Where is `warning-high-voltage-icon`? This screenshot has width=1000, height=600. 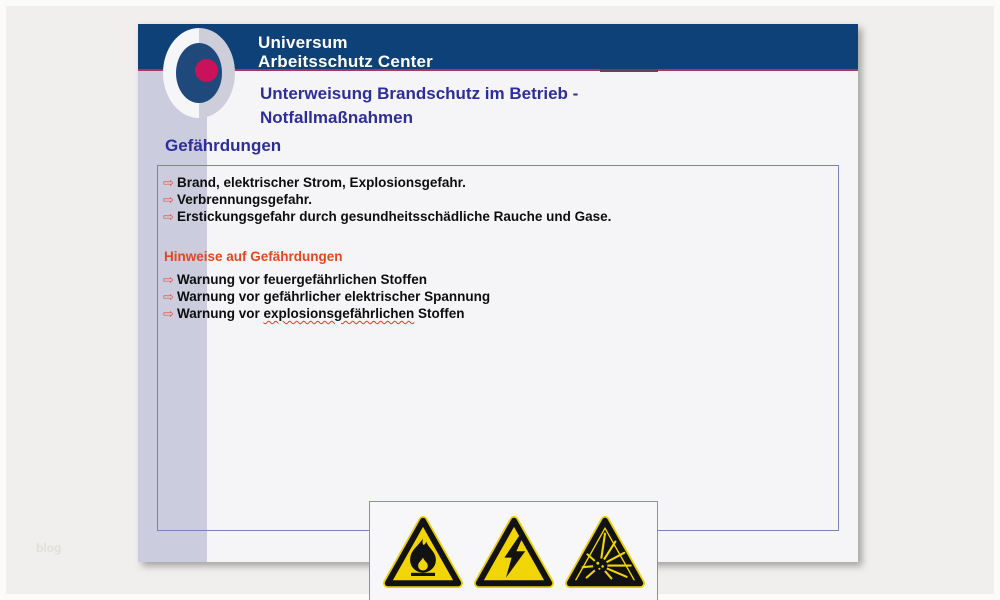
warning-high-voltage-icon is located at coordinates (513, 558).